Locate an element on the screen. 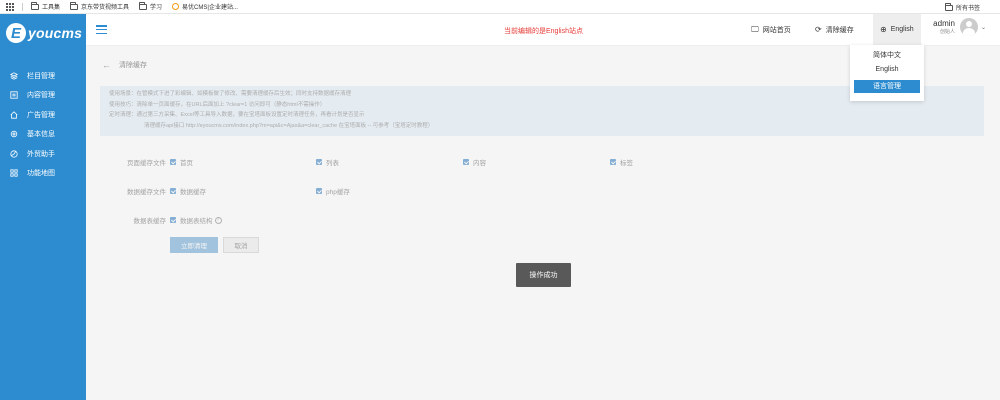  language-dropdown: 简体中文 English 语言管理 is located at coordinates (887, 73).